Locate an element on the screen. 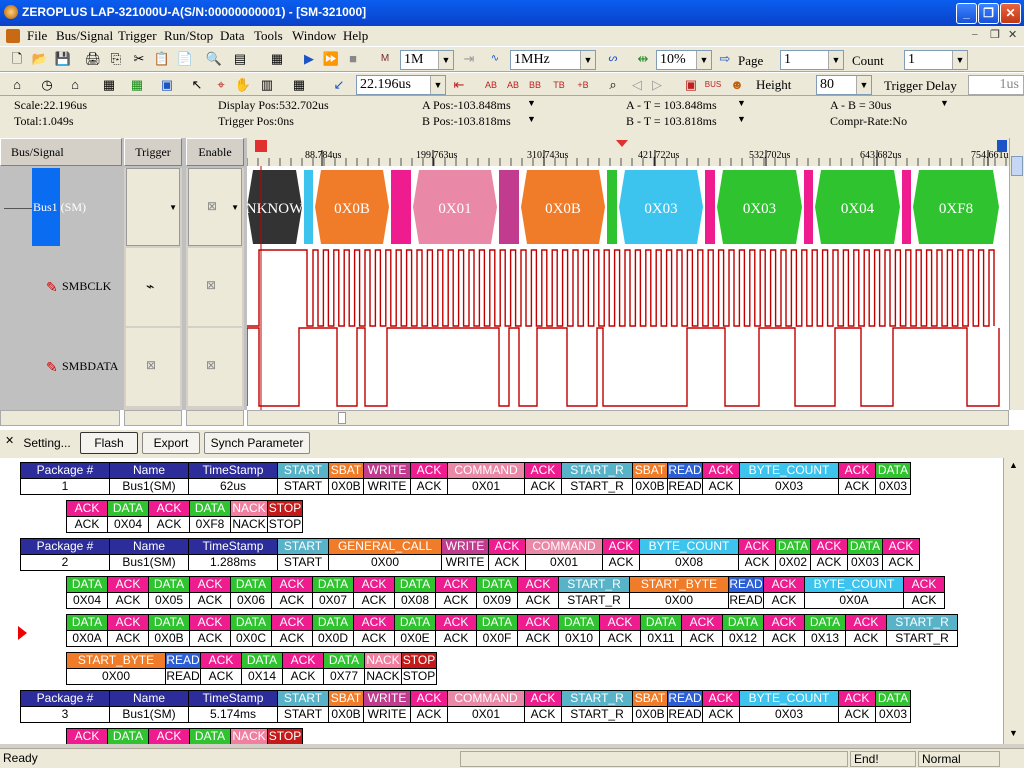 The height and width of the screenshot is (768, 1024). mdi-close-icon: ✕ is located at coordinates (1012, 34).